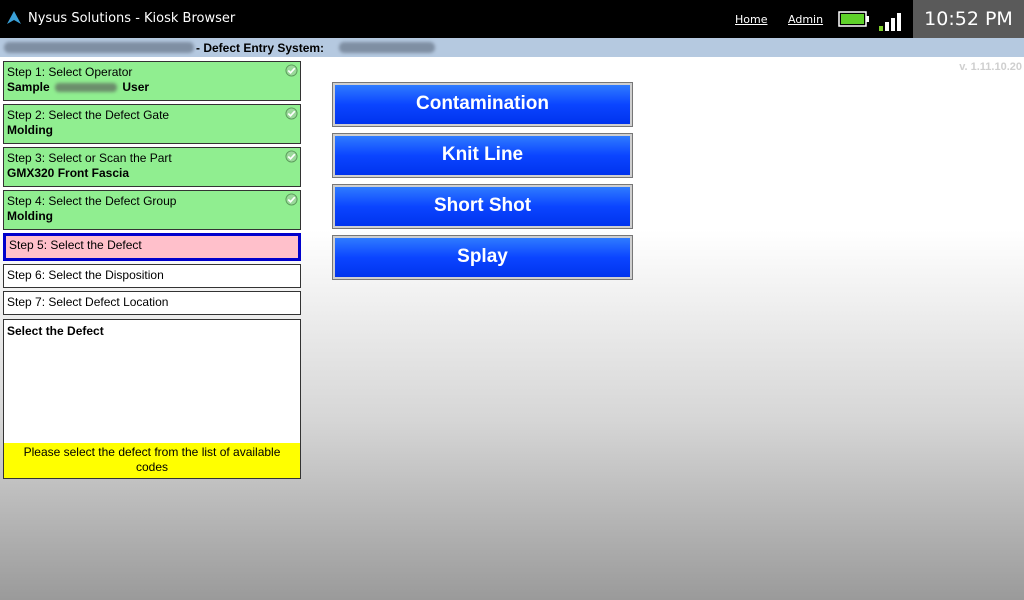 This screenshot has width=1024, height=600. Describe the element at coordinates (853, 19) in the screenshot. I see `battery-icon` at that location.